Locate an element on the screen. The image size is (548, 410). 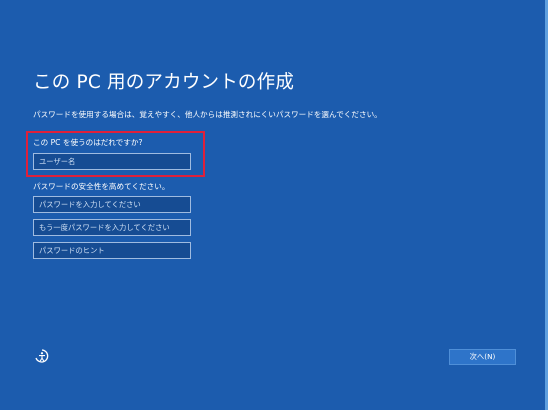
ease-of-access-icon is located at coordinates (42, 356).